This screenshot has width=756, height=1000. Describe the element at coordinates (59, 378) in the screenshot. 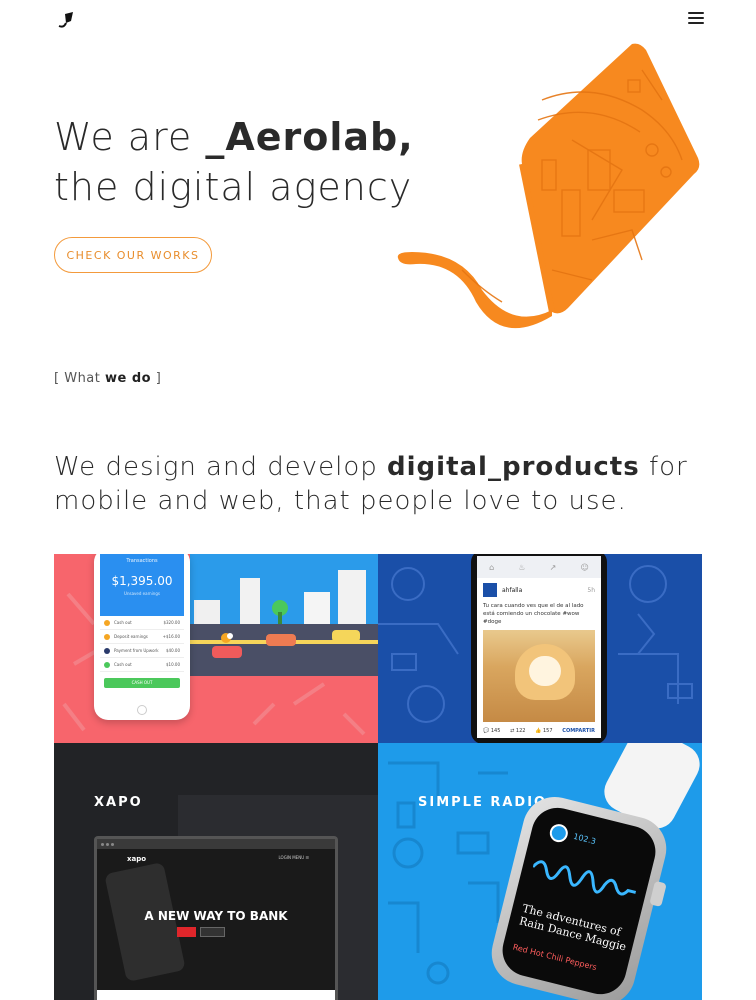

I see `tag-bracket-open: [` at that location.